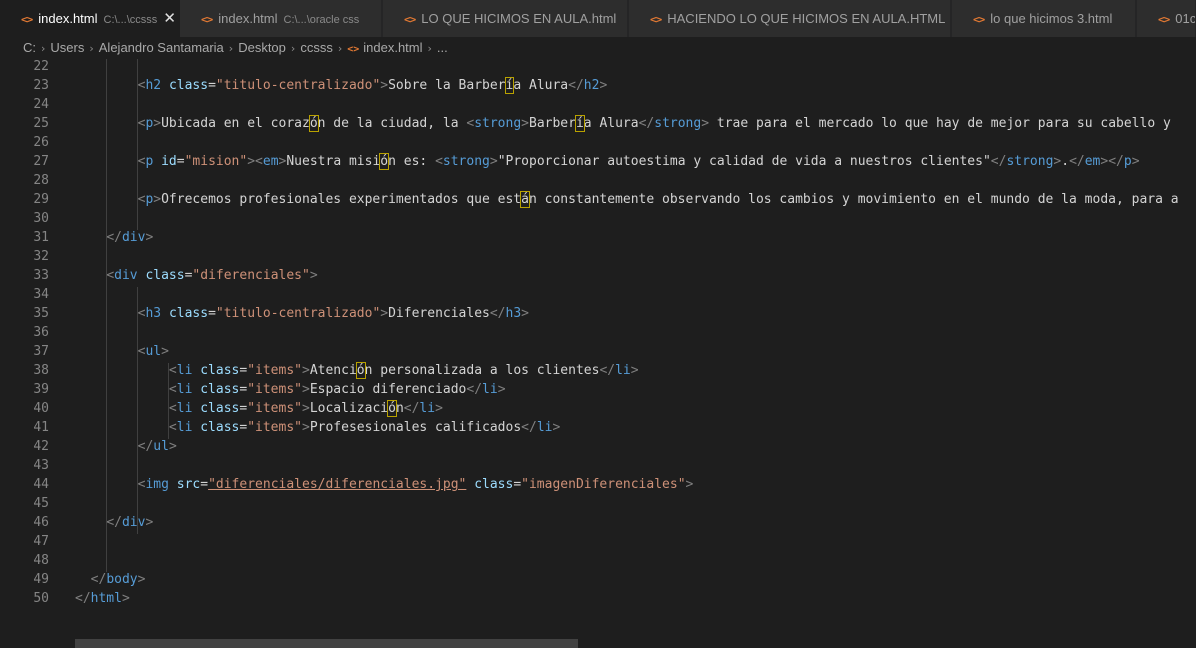 The height and width of the screenshot is (648, 1196). Describe the element at coordinates (598, 67) in the screenshot. I see `code-line: 22` at that location.